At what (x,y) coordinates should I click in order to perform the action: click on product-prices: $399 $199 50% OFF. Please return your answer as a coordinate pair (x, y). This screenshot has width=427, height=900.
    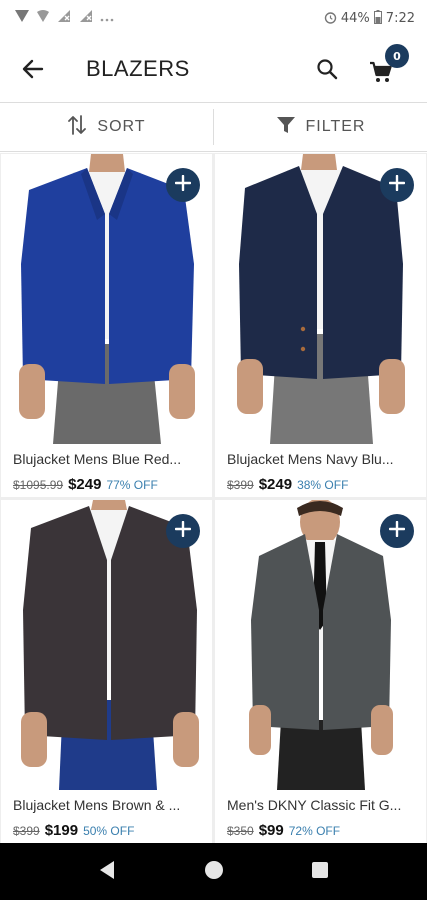
    Looking at the image, I should click on (73, 830).